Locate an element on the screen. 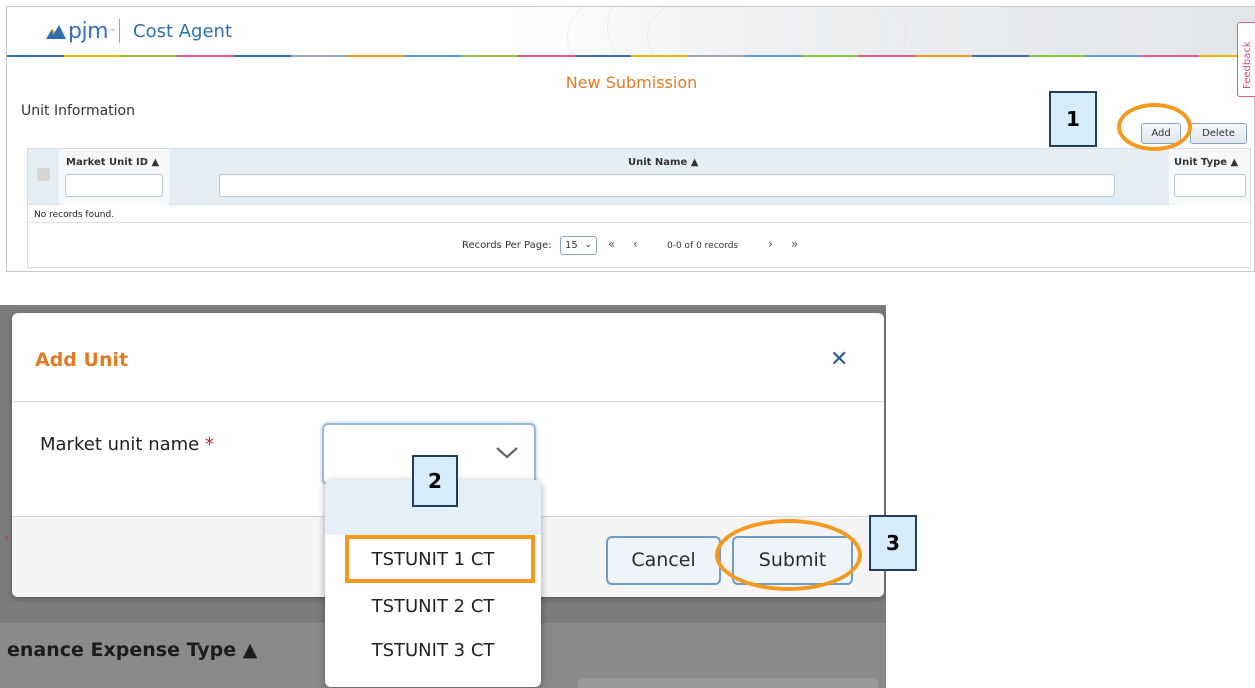 This screenshot has width=1255, height=688. dropdown-option: TSTUNIT 1 CT is located at coordinates (433, 560).